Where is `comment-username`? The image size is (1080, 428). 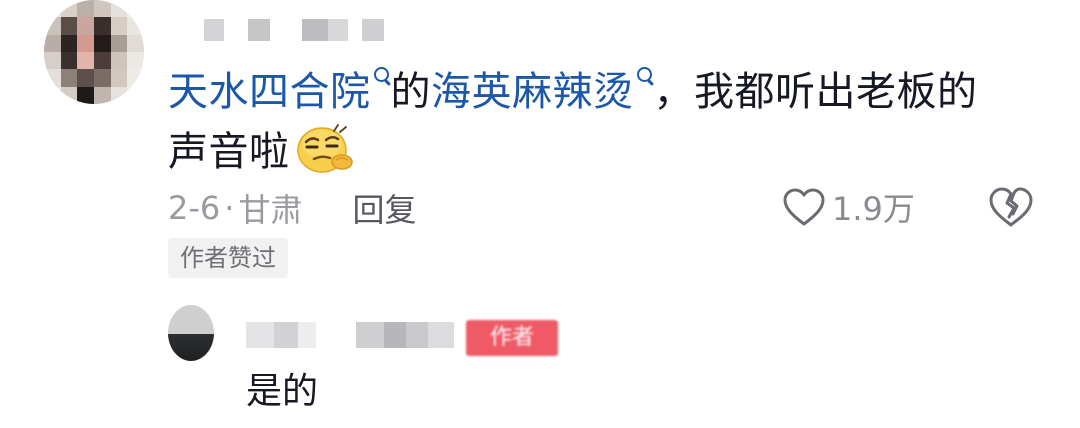 comment-username is located at coordinates (294, 30).